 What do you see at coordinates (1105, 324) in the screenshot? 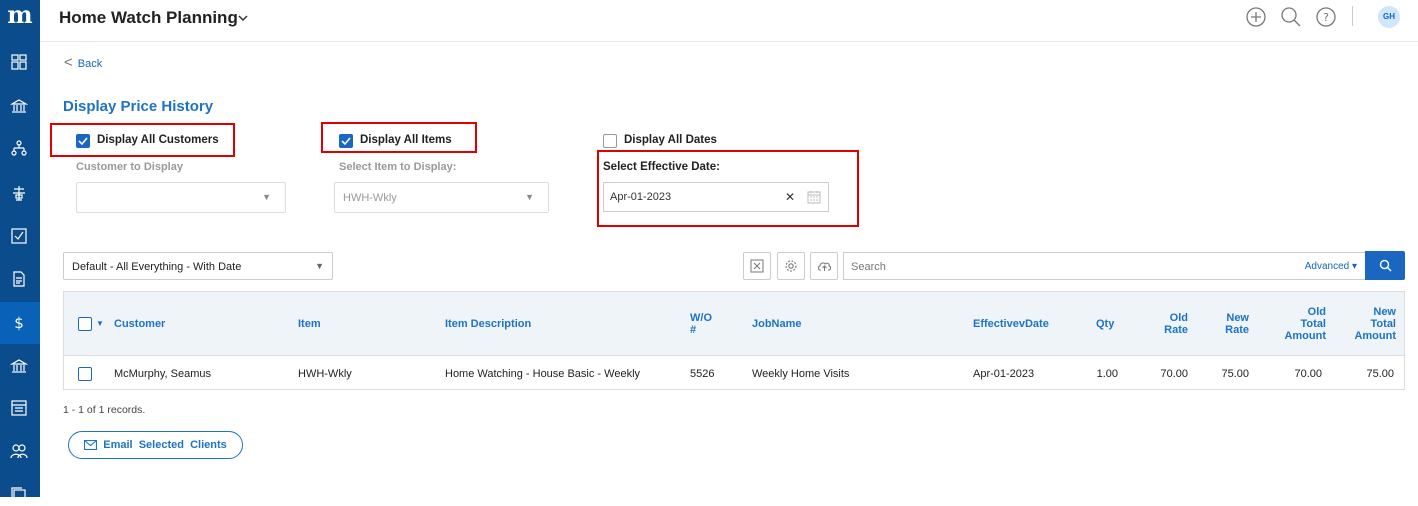
I see `col-qty: Qty` at bounding box center [1105, 324].